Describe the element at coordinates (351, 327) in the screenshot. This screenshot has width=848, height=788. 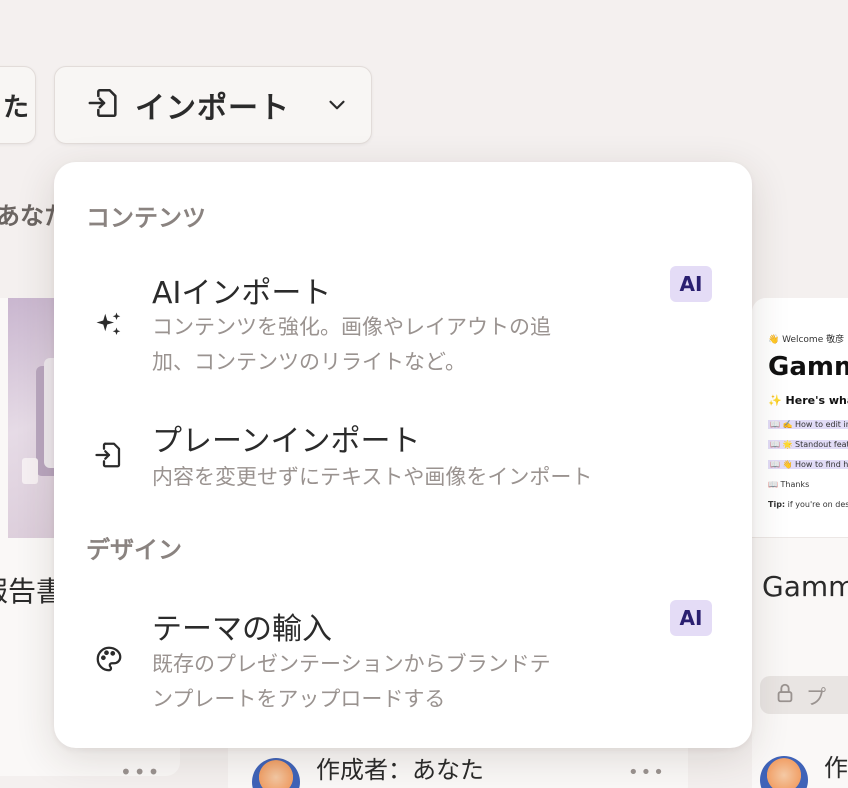
I see `menu-item-description: コンテンツを強化。画像やレイアウトの追` at that location.